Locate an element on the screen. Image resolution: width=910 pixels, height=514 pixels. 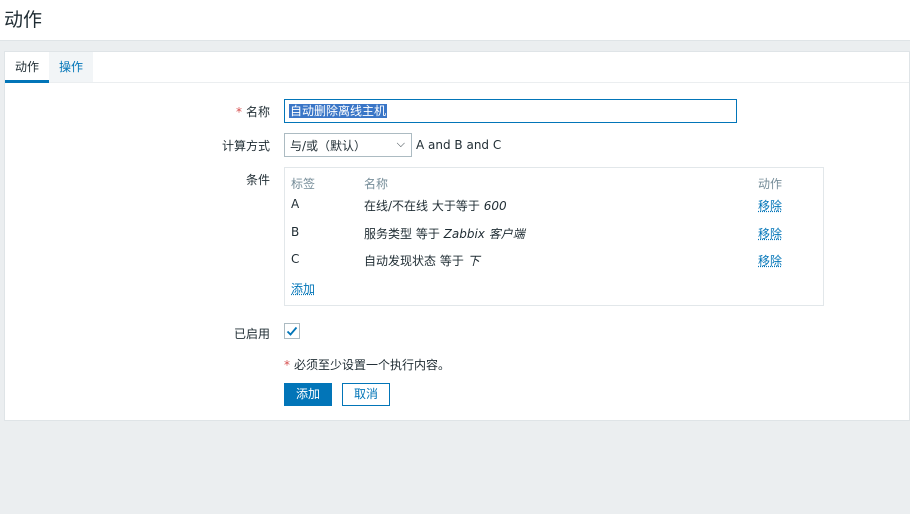
calc-method-select: 与/或（默认） ⌵ is located at coordinates (348, 145).